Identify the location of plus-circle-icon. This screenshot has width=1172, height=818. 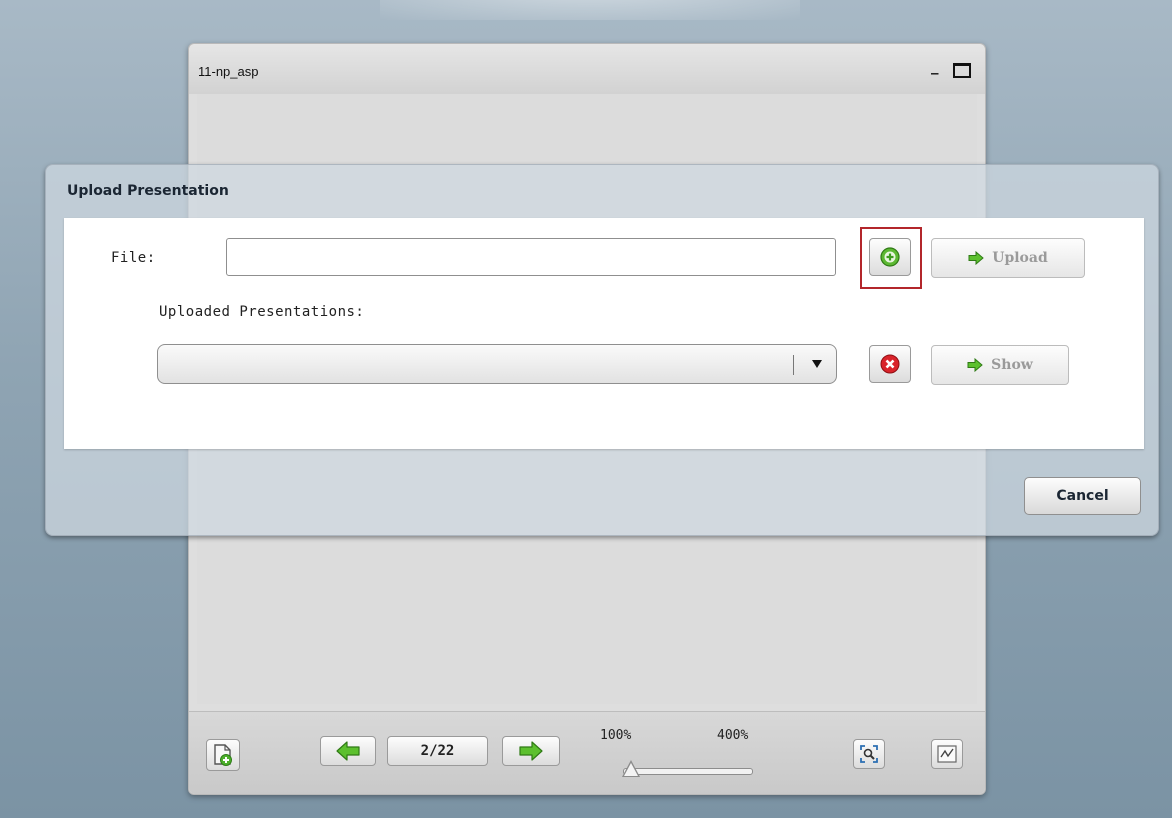
(890, 257).